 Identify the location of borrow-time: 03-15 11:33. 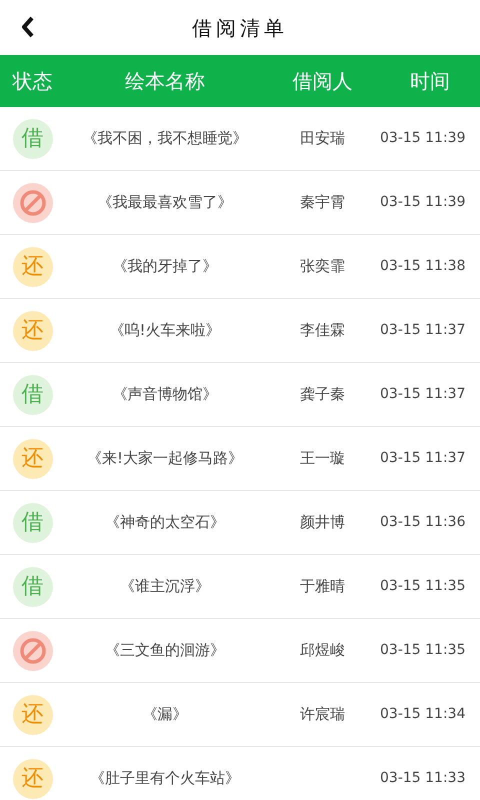
(423, 778).